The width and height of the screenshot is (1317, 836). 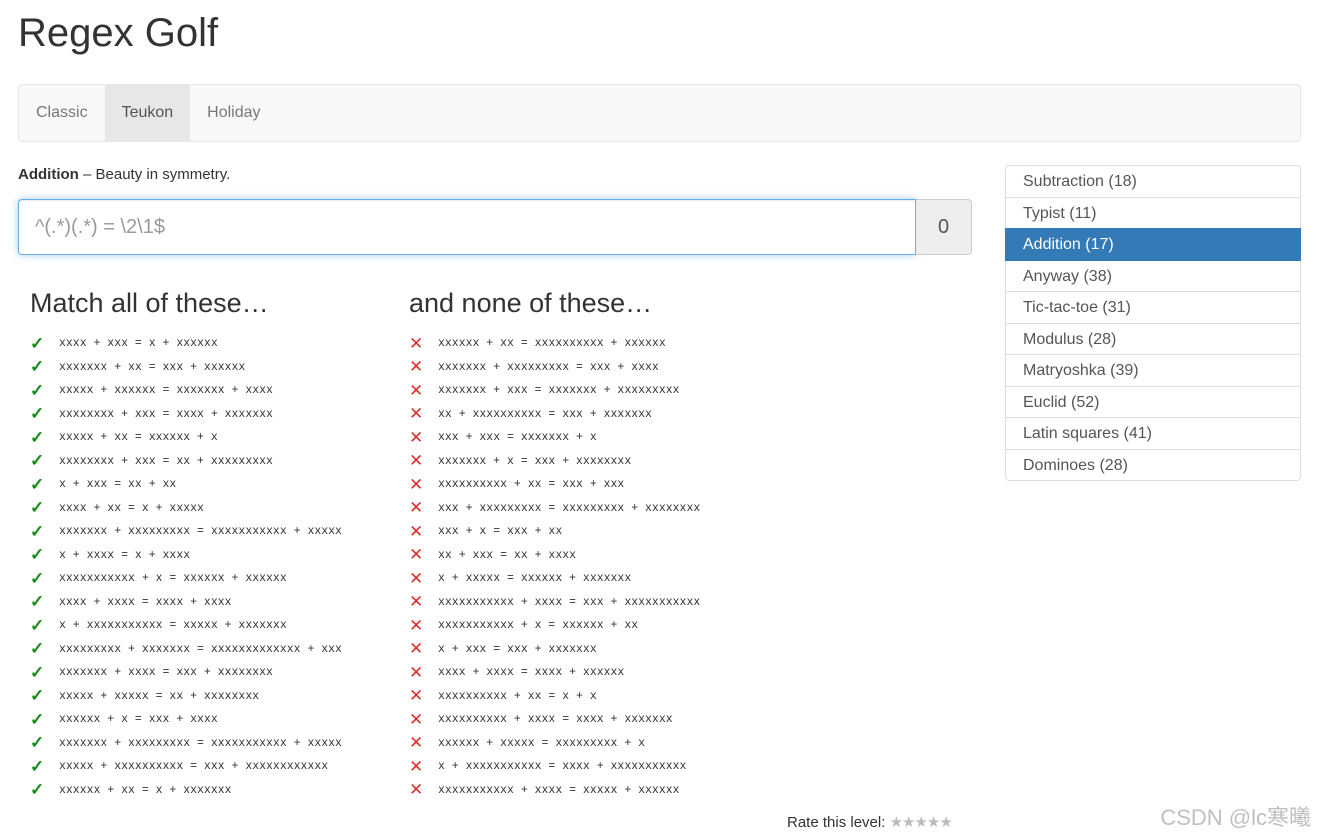 I want to click on tab-holiday: Holiday, so click(x=233, y=113).